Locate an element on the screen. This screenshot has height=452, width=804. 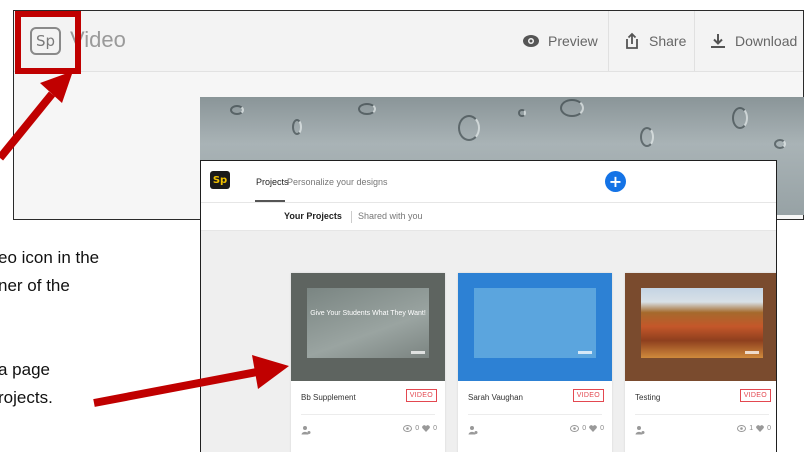
tab-projects: Projects is located at coordinates (272, 182).